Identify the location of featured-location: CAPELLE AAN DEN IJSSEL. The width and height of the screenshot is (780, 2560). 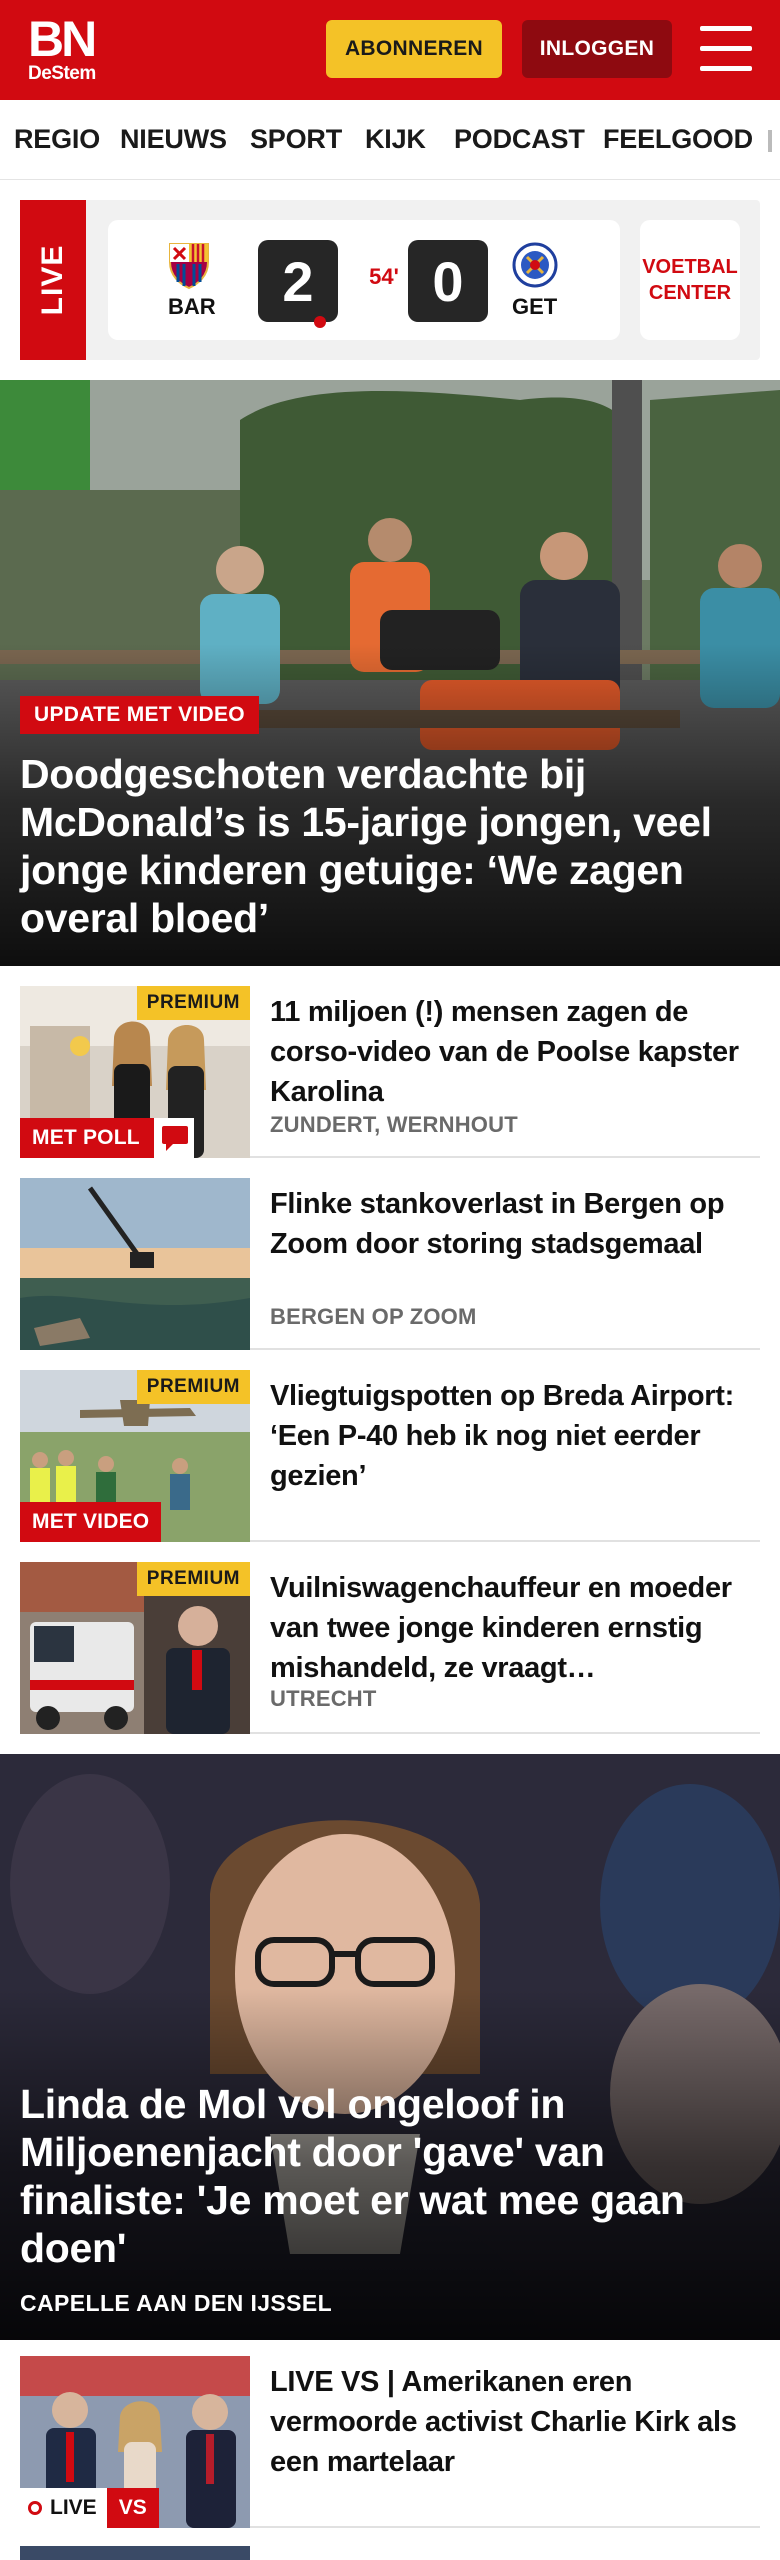
(176, 2303).